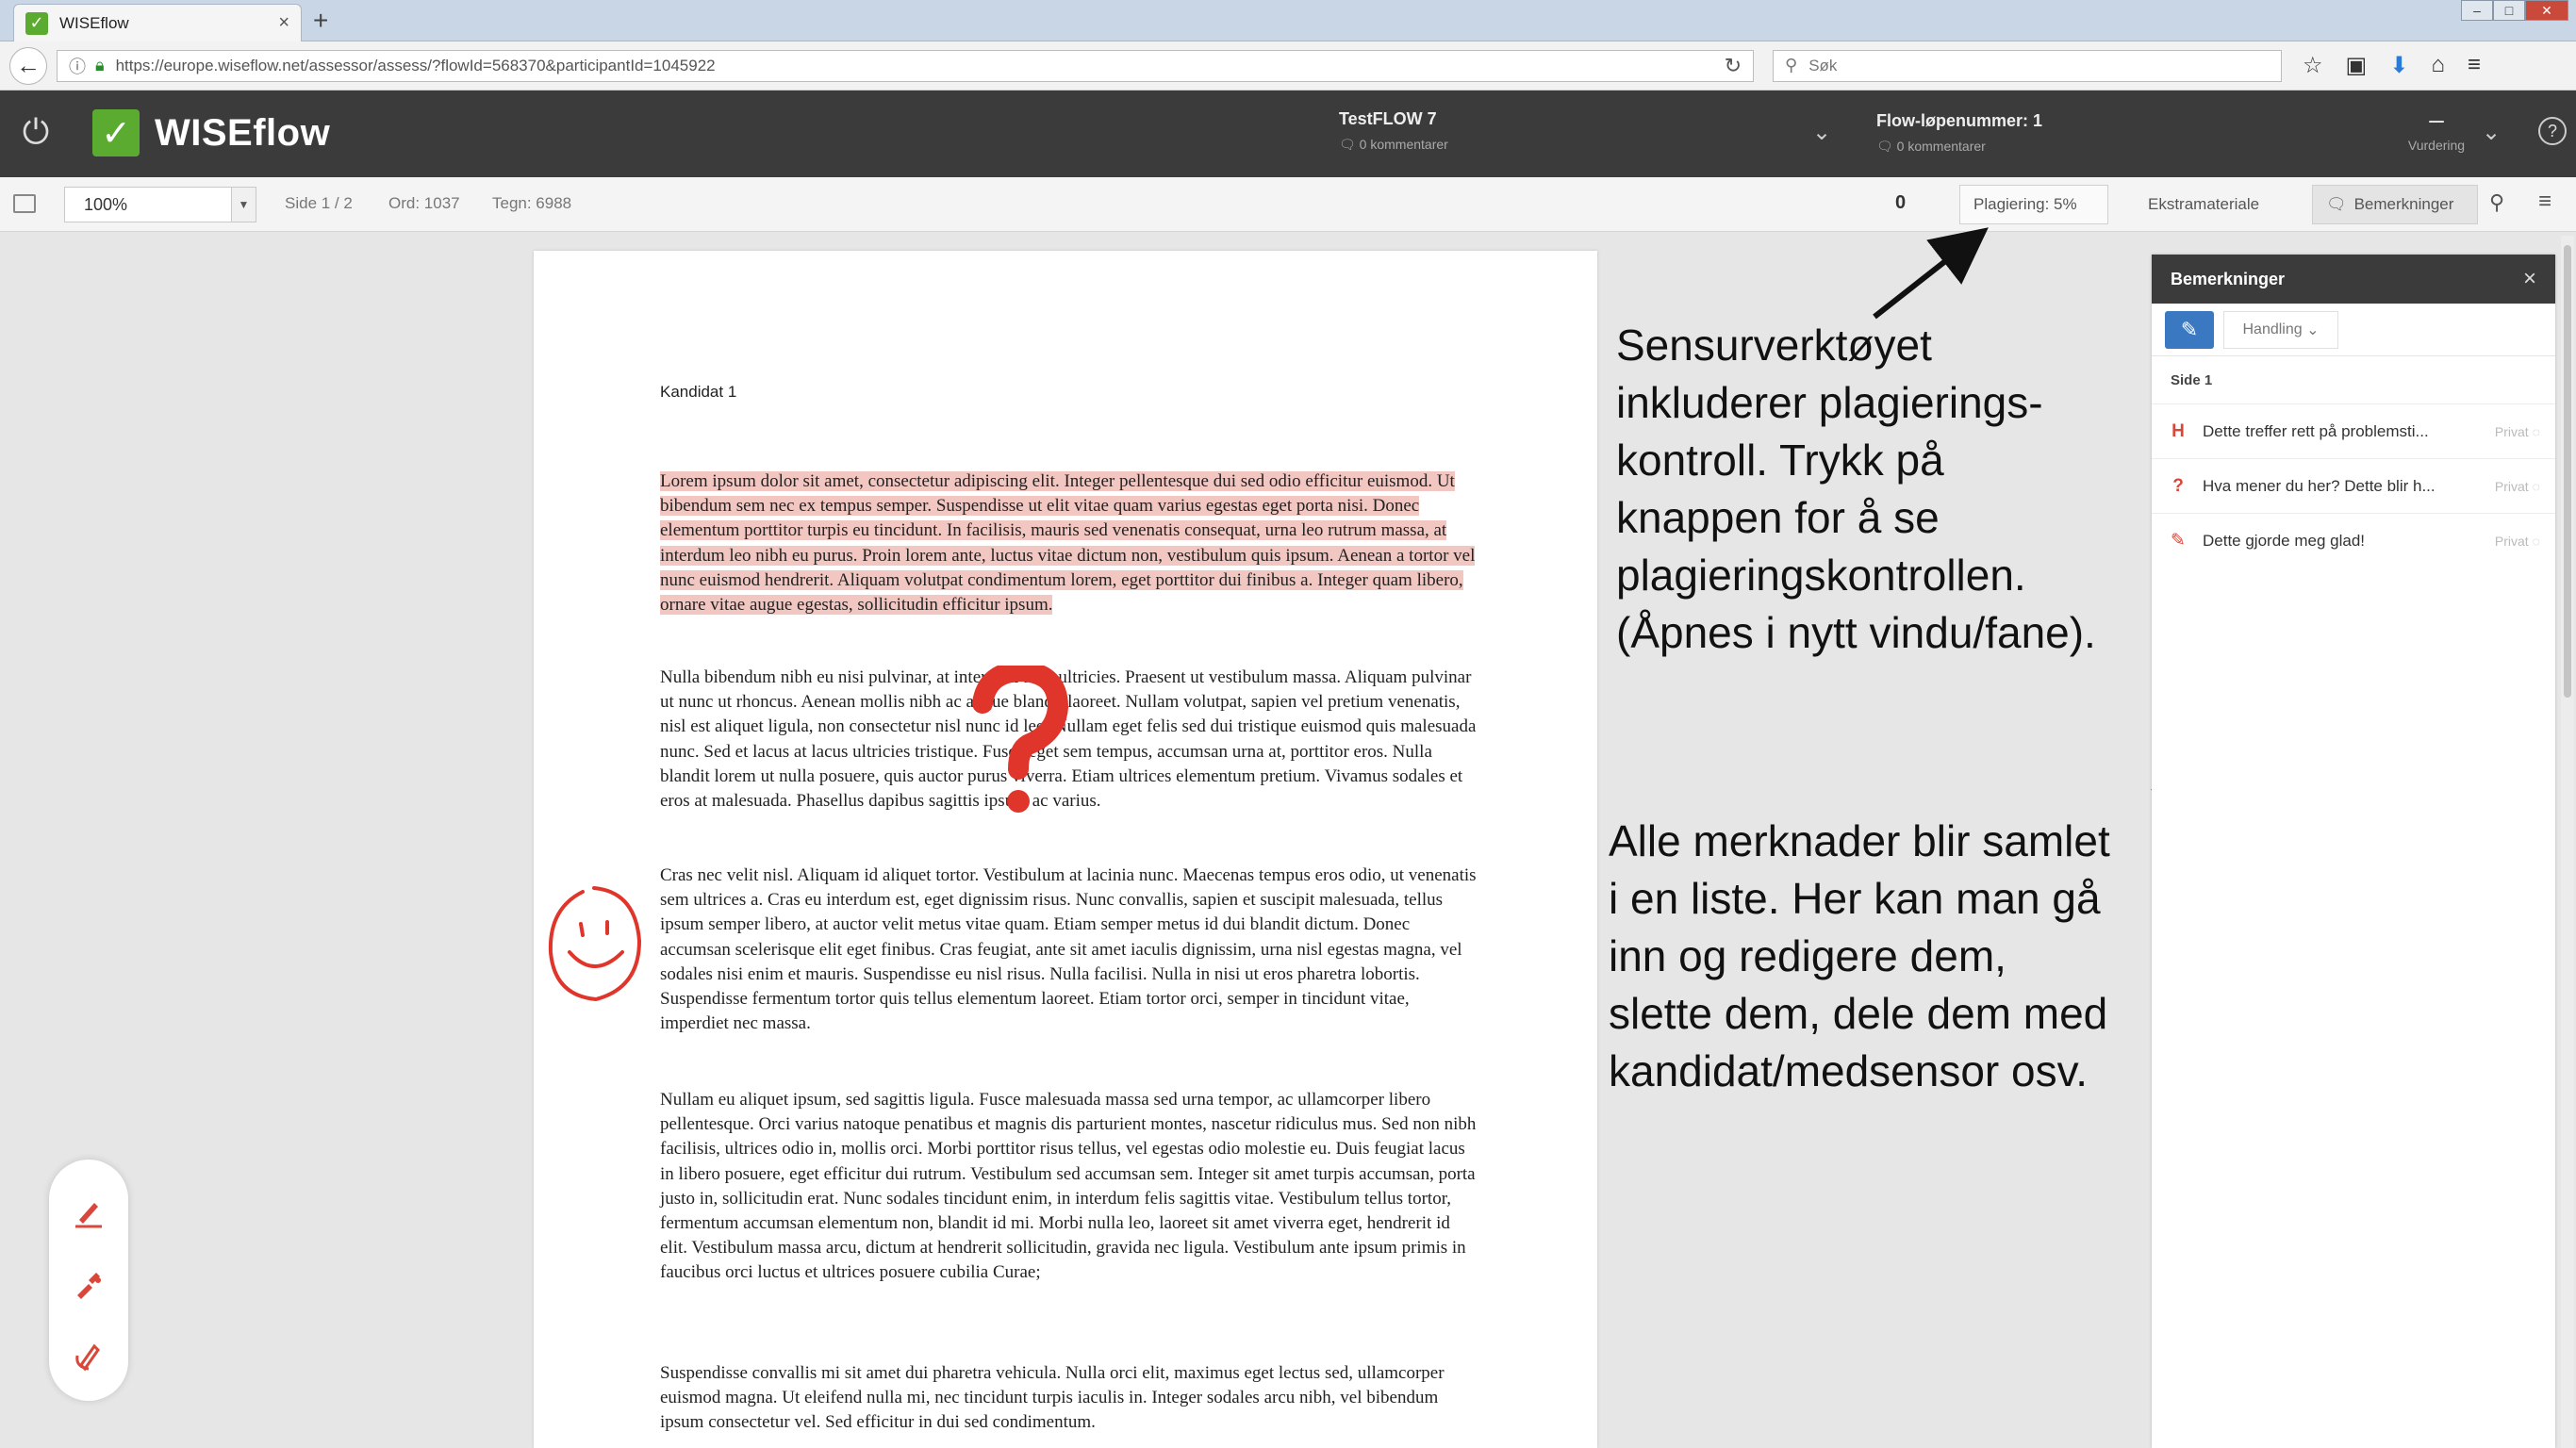 The image size is (2576, 1448). I want to click on wiseflow-favicon-icon: ✓, so click(36, 23).